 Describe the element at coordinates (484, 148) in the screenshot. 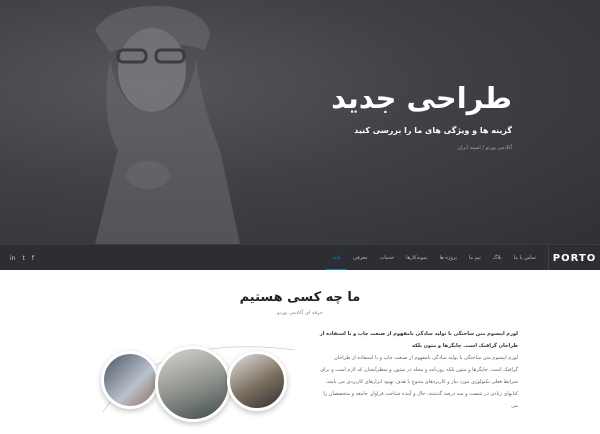

I see `hero-byline: آکادمی پورتو / اسپید ایران` at that location.